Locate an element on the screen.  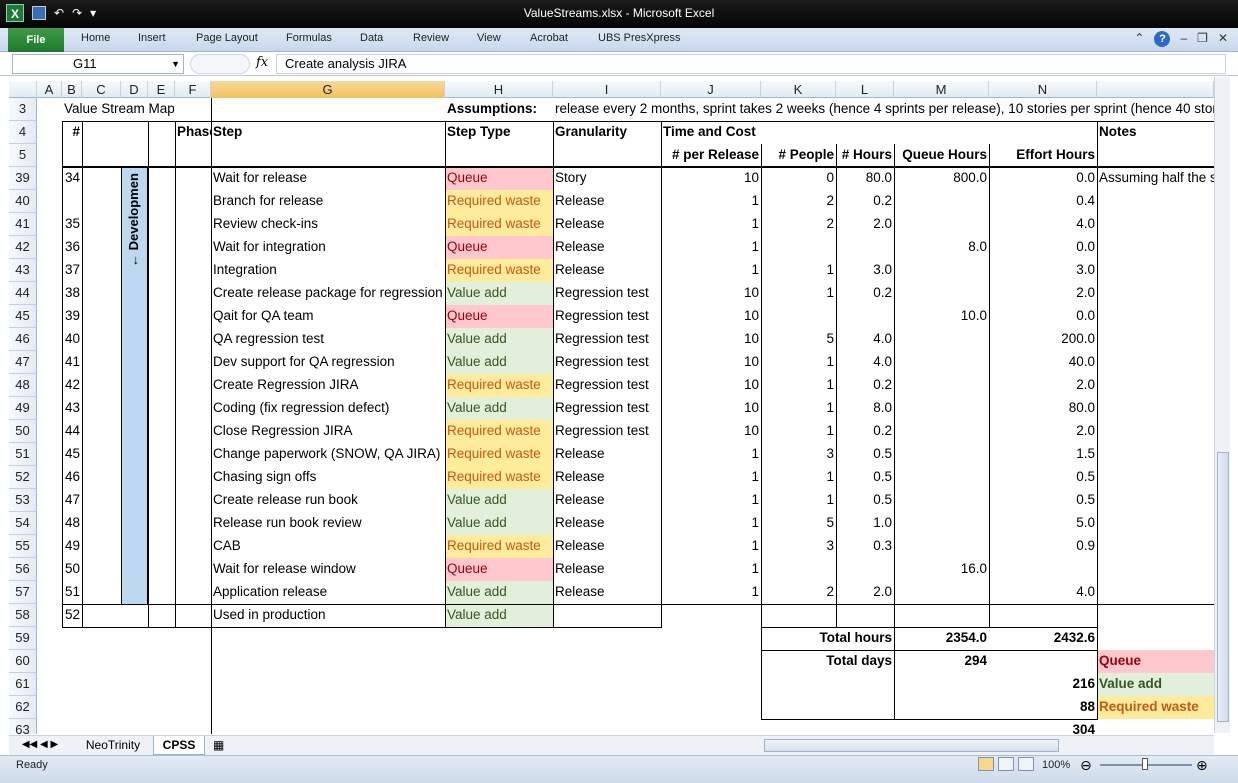
total-hours-effort: 2432.6 is located at coordinates (1043, 638).